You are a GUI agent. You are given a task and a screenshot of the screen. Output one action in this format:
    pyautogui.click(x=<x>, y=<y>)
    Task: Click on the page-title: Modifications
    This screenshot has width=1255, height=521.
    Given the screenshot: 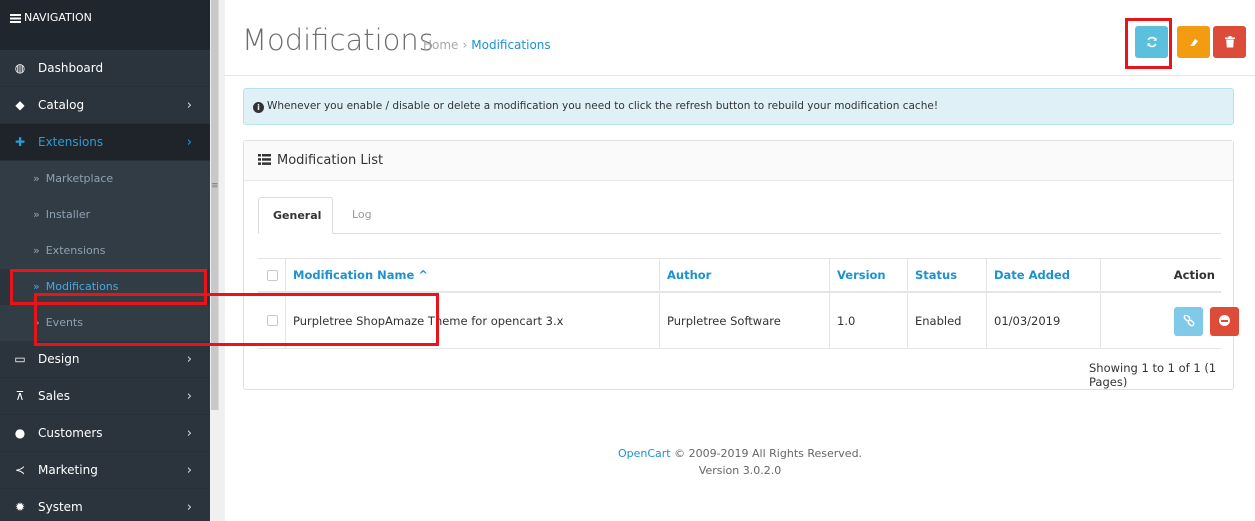 What is the action you would take?
    pyautogui.click(x=338, y=40)
    